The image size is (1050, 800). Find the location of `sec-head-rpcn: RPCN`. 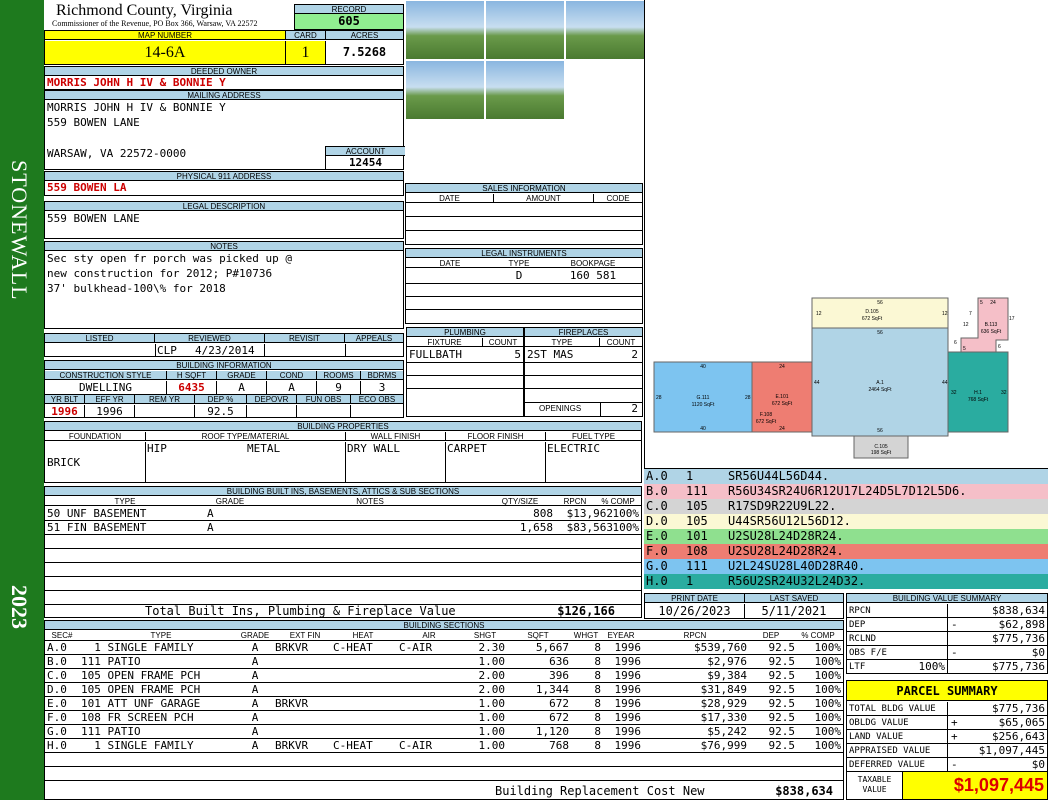

sec-head-rpcn: RPCN is located at coordinates (695, 635).